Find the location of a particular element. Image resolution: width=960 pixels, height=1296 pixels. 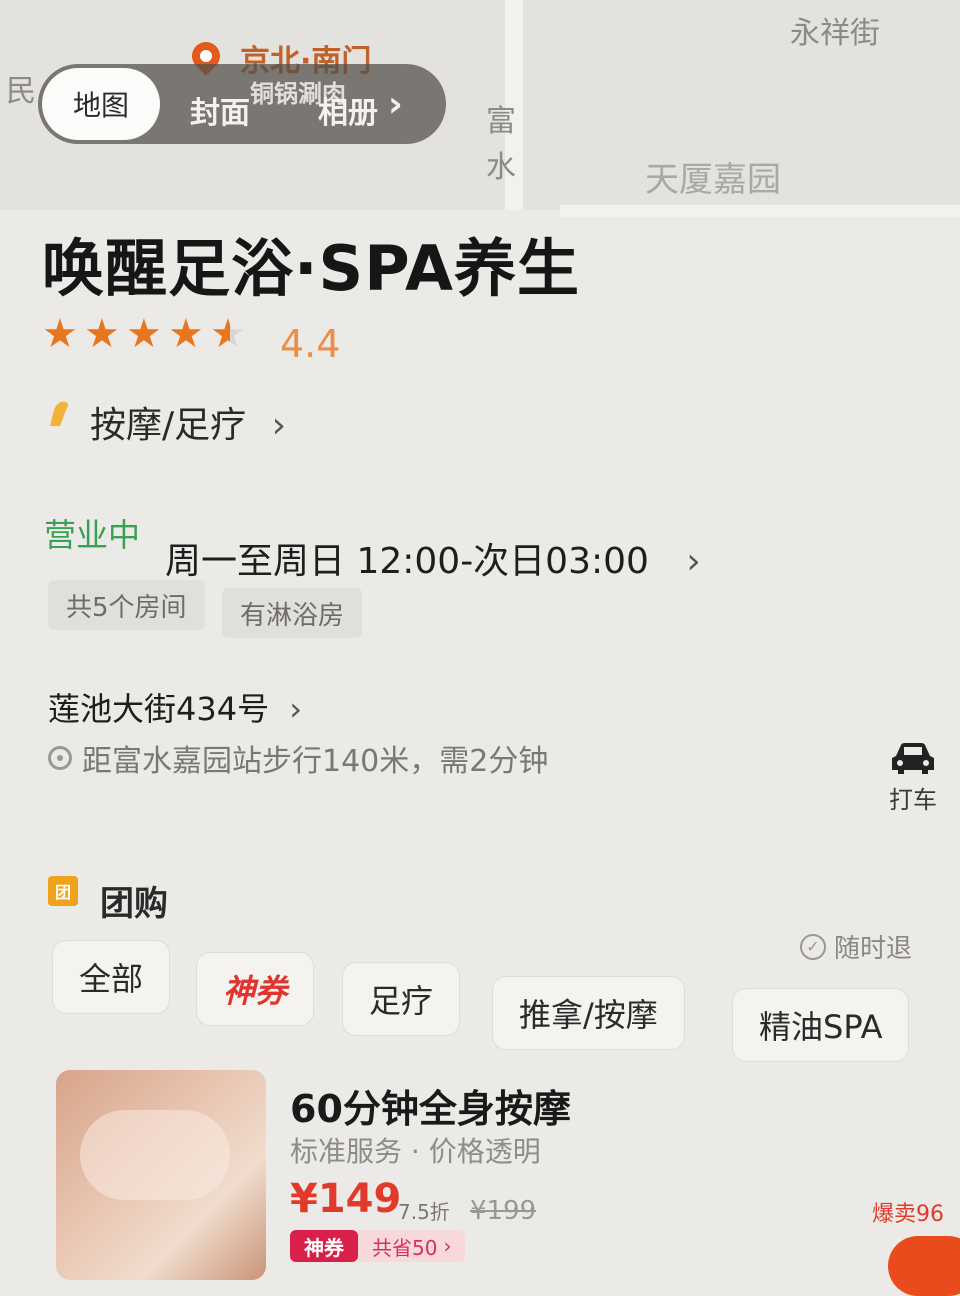

hours-label: 周一至周日 12:00-次日03:00 is located at coordinates (407, 561).